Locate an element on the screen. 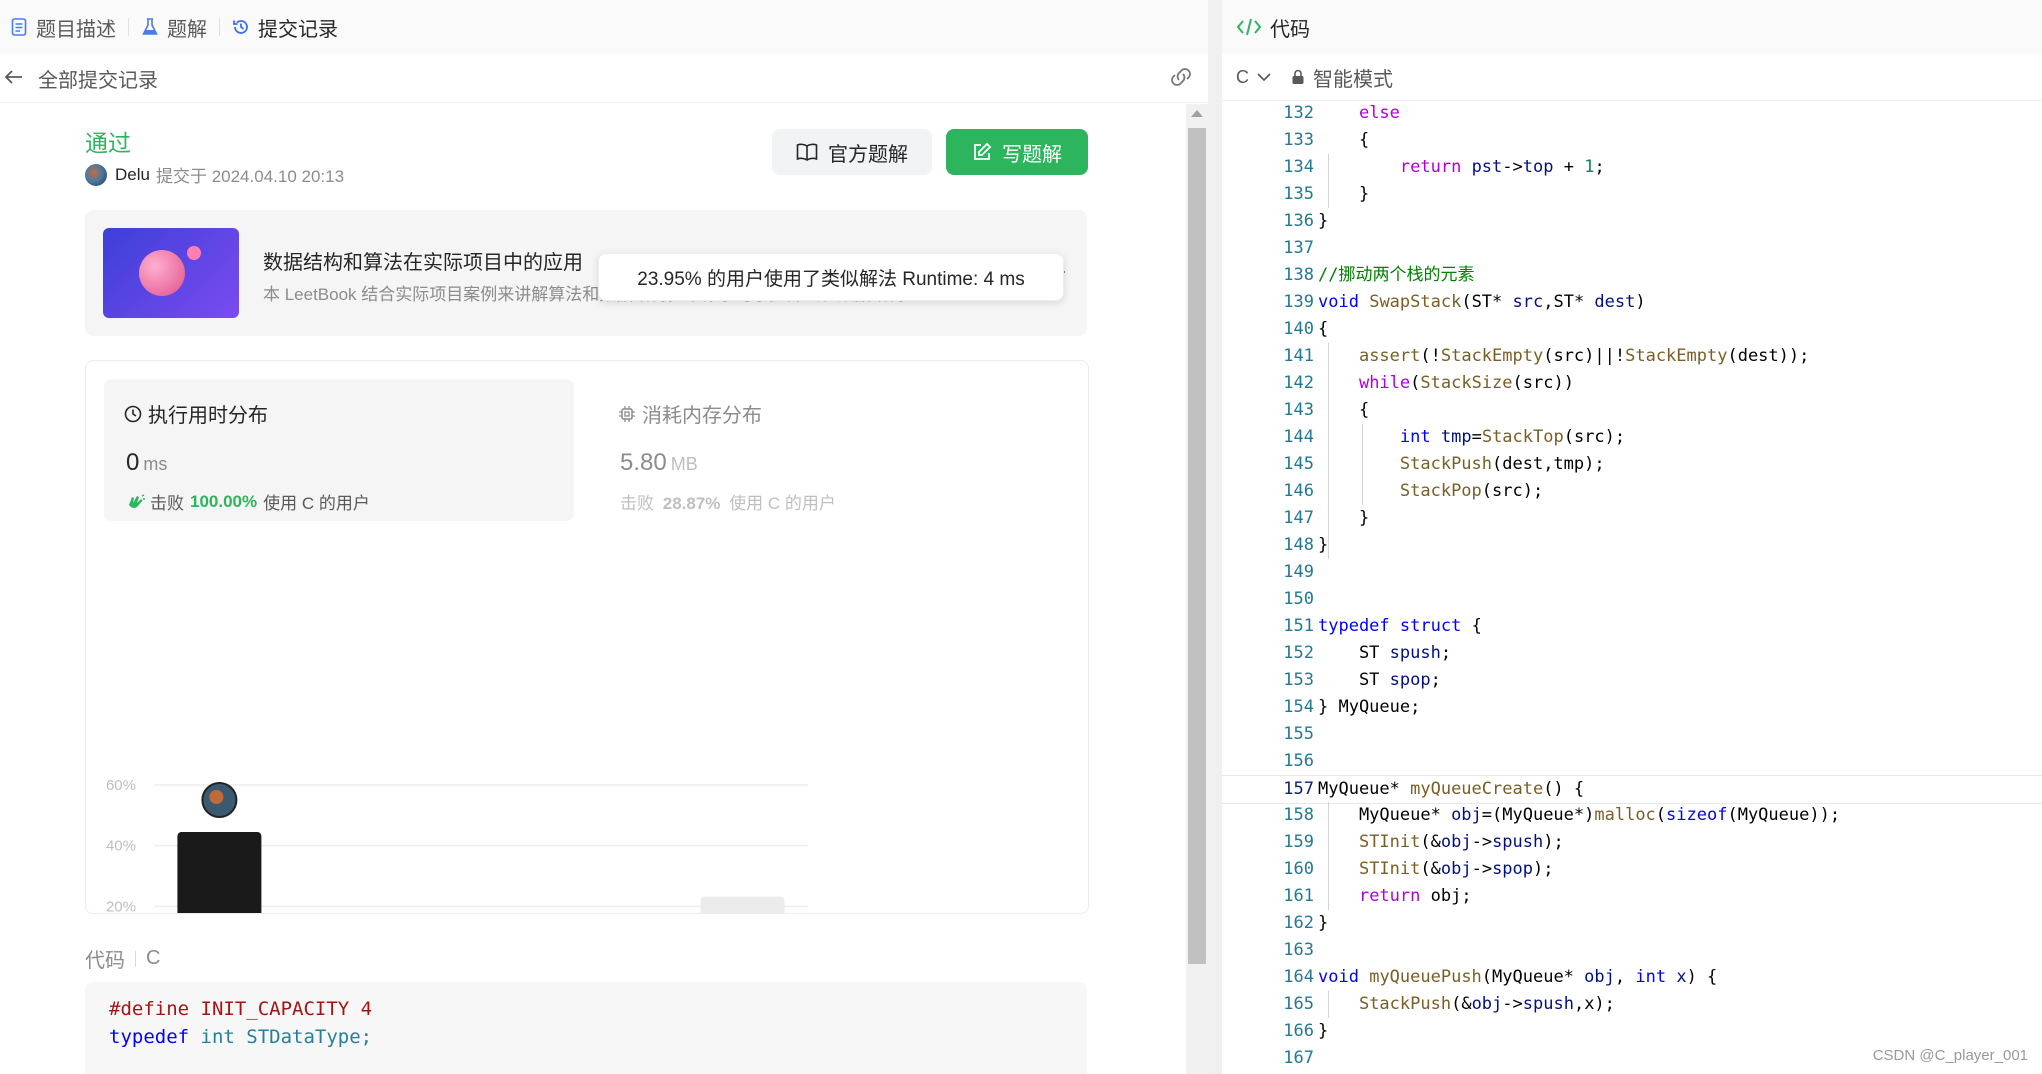 This screenshot has height=1074, width=2042. code-line: 166} is located at coordinates (1632, 1031).